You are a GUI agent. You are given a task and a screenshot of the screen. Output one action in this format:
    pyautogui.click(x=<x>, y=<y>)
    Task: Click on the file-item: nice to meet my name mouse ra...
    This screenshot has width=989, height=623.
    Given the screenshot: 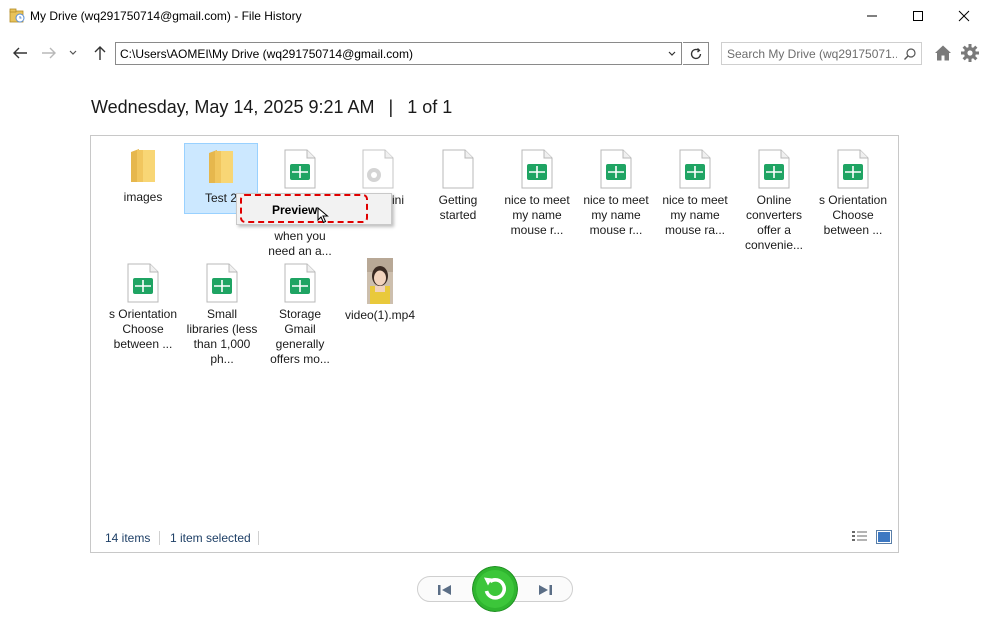 What is the action you would take?
    pyautogui.click(x=695, y=193)
    